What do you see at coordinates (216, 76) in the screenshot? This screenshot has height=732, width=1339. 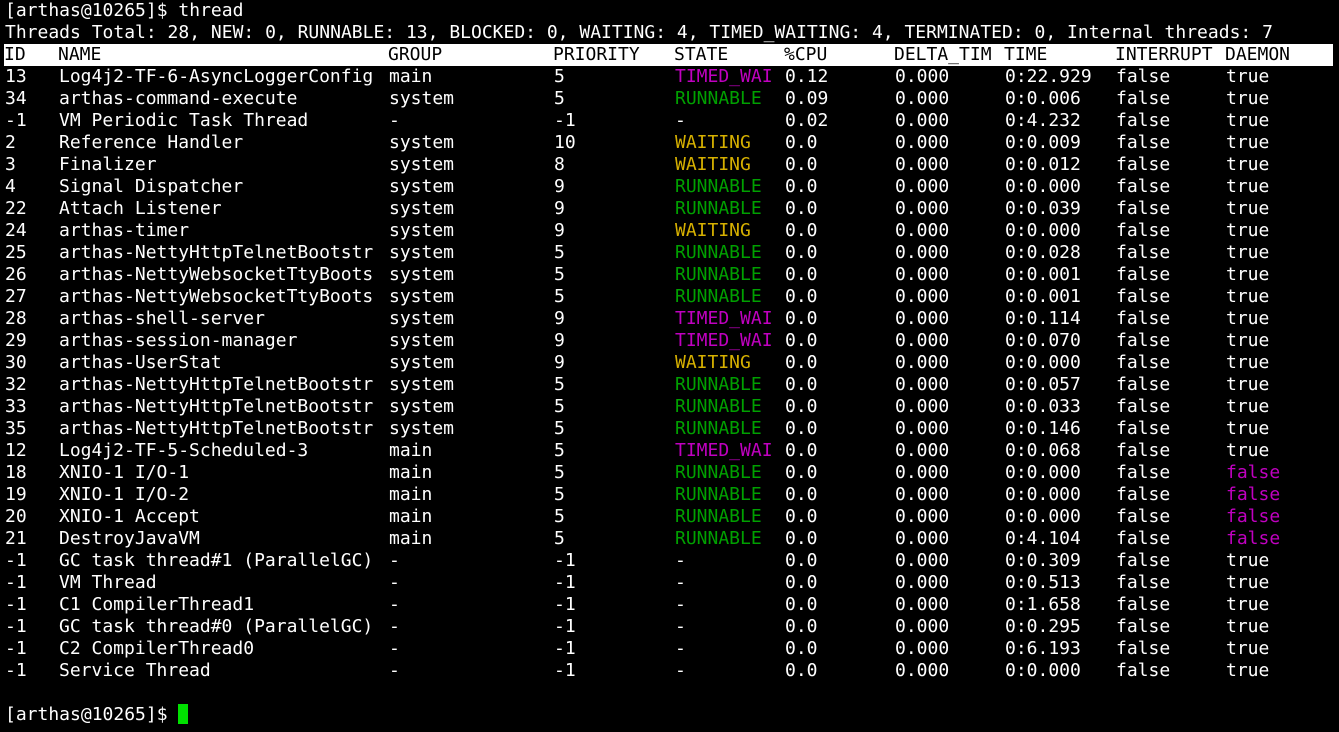 I see `cell-name: Log4j2-TF-6-AsyncLoggerConfig` at bounding box center [216, 76].